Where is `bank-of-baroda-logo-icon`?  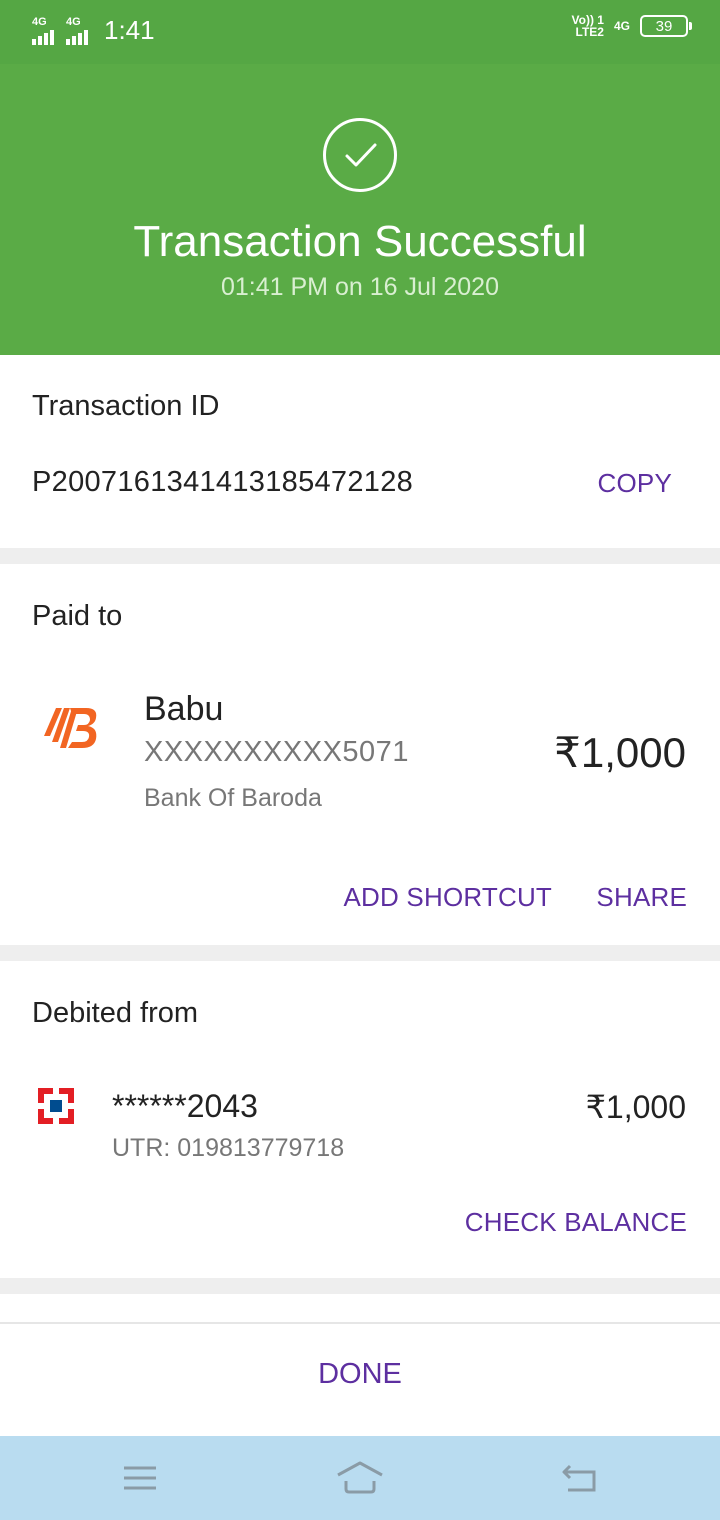 bank-of-baroda-logo-icon is located at coordinates (71, 728).